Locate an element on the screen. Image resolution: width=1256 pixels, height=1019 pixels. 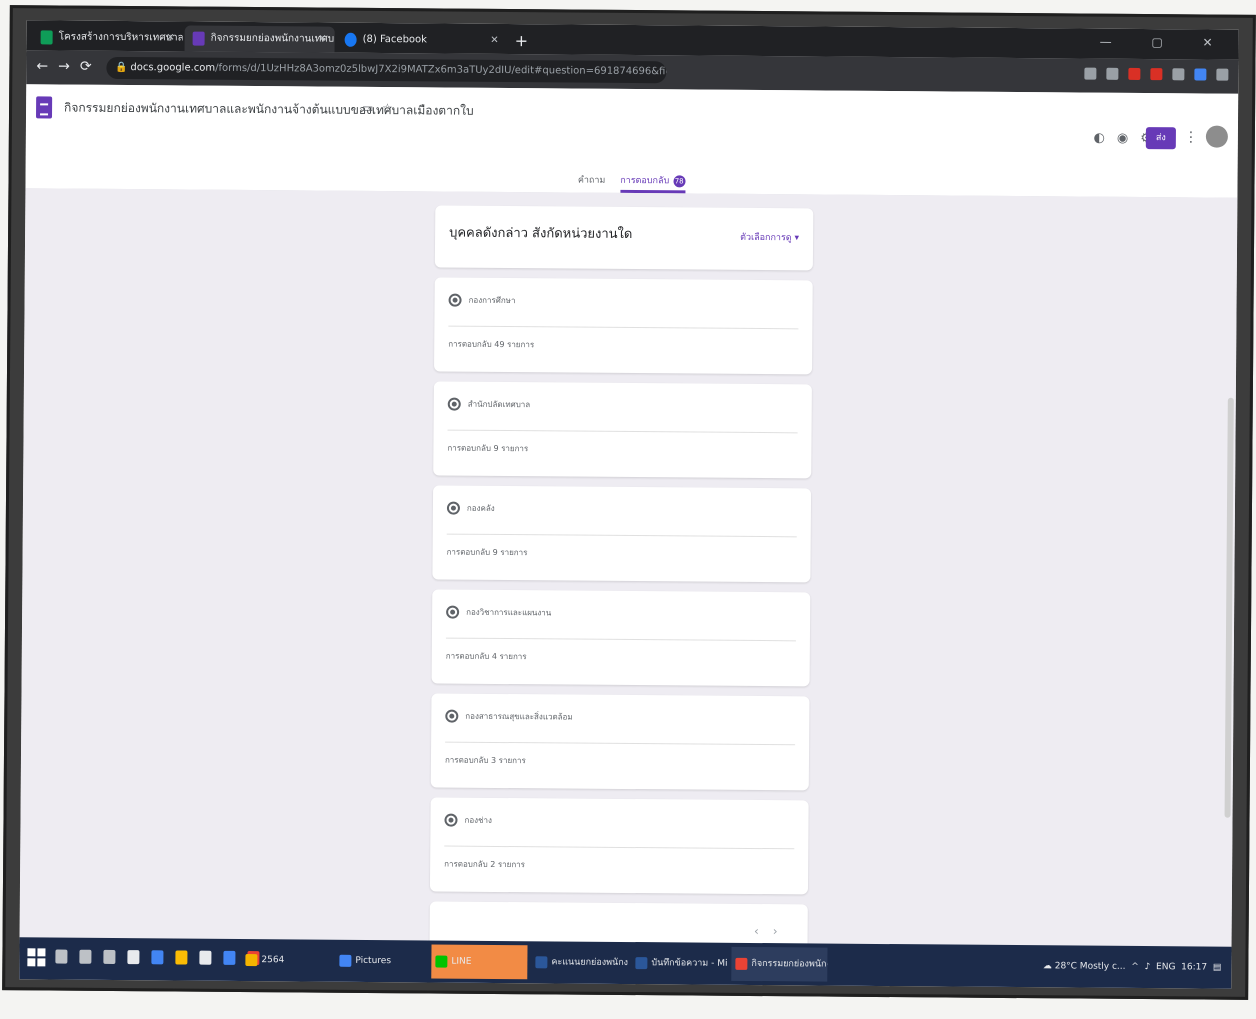
option-card: สำนักปลัดเทศบาล การตอบกลับ 9 รายการ is located at coordinates (622, 430).